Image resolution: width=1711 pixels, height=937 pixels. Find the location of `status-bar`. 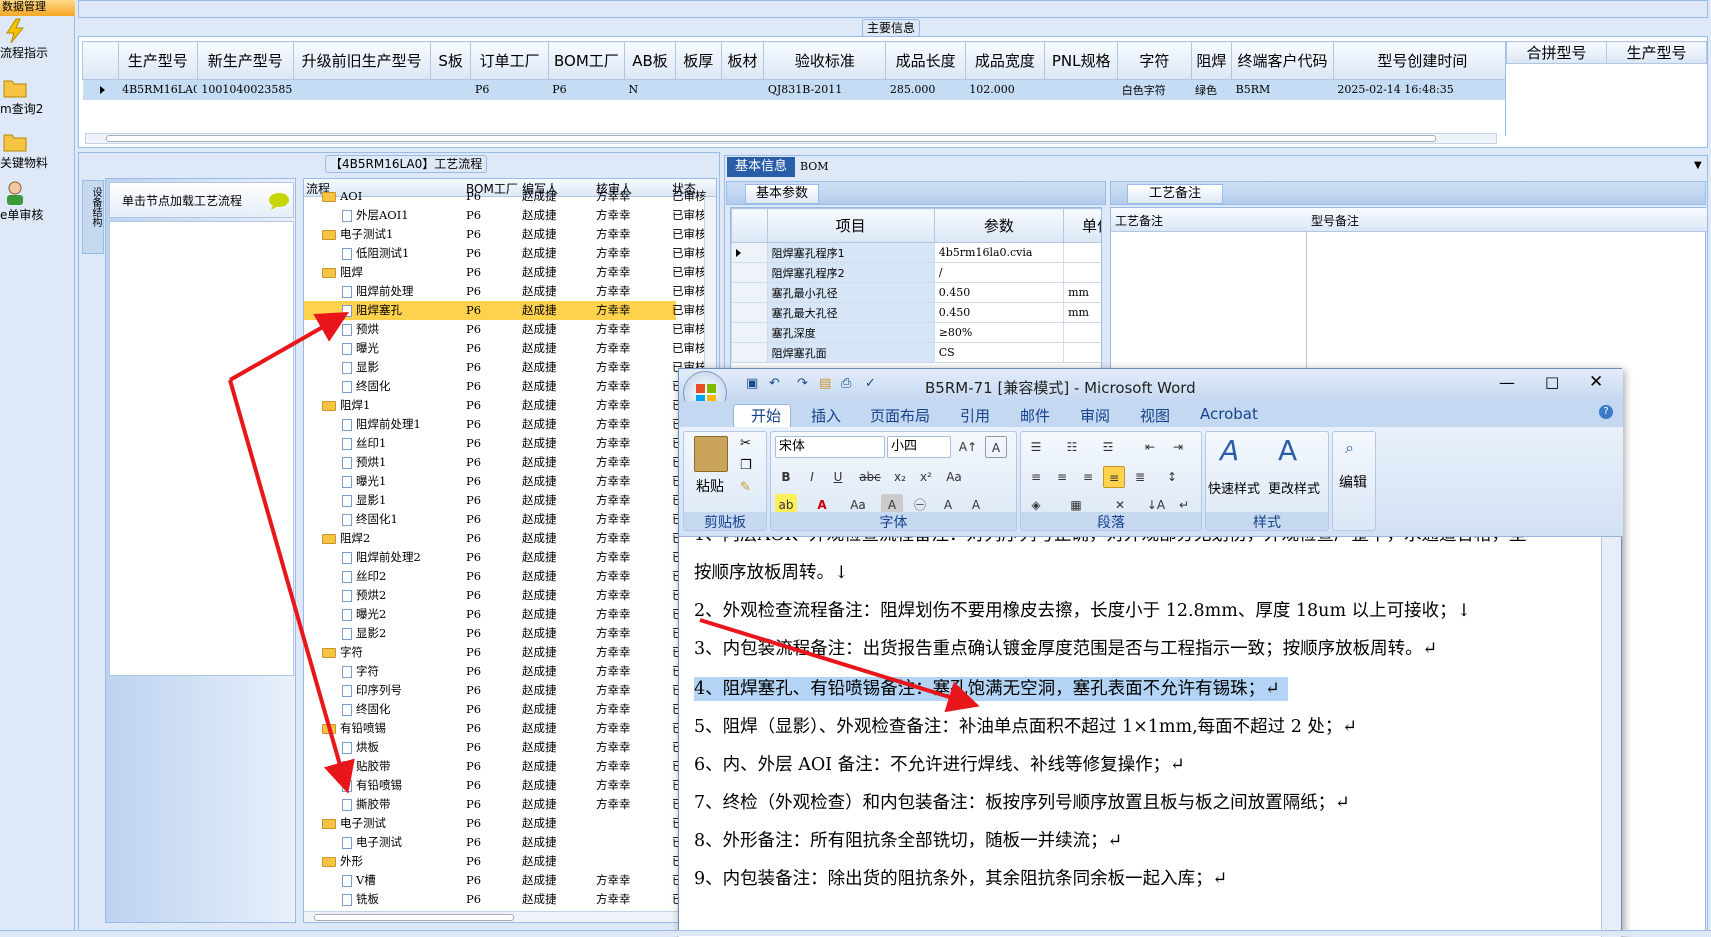

status-bar is located at coordinates (855, 933).